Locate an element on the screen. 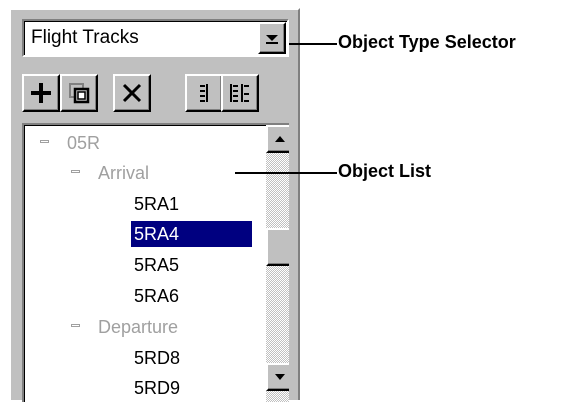 This screenshot has width=567, height=402. object-type-selector: Flight Tracks is located at coordinates (155, 38).